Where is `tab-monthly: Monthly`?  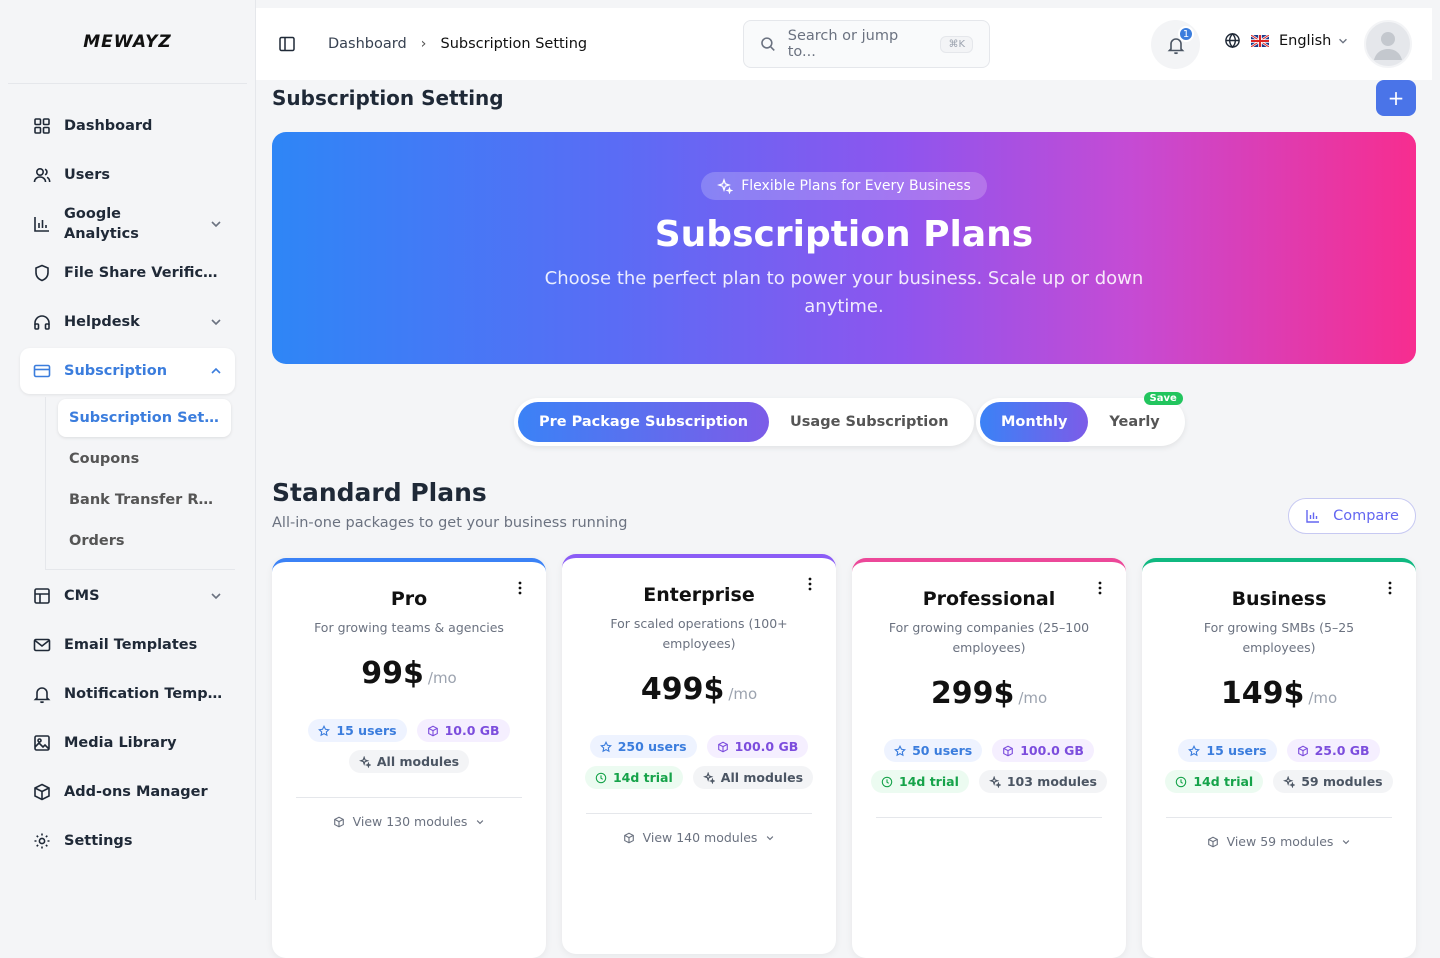
tab-monthly: Monthly is located at coordinates (1034, 422).